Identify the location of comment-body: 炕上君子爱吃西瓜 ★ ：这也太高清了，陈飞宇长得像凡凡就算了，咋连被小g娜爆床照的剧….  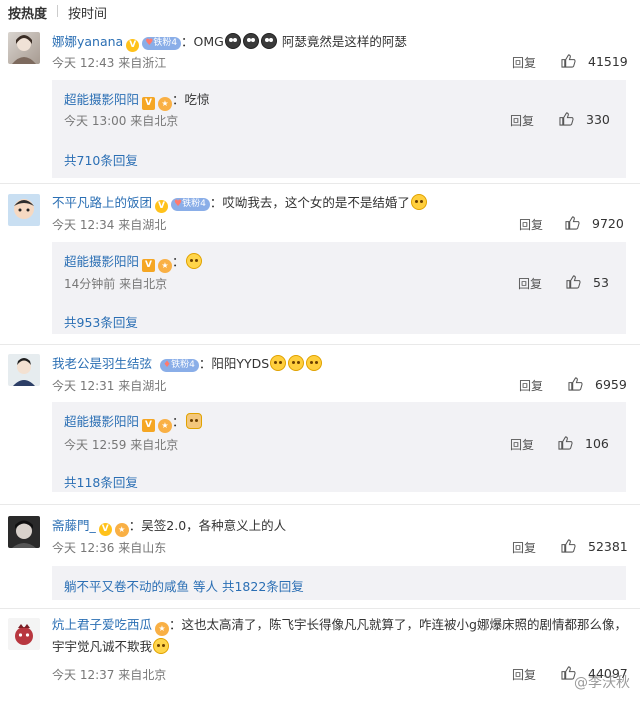
(339, 635).